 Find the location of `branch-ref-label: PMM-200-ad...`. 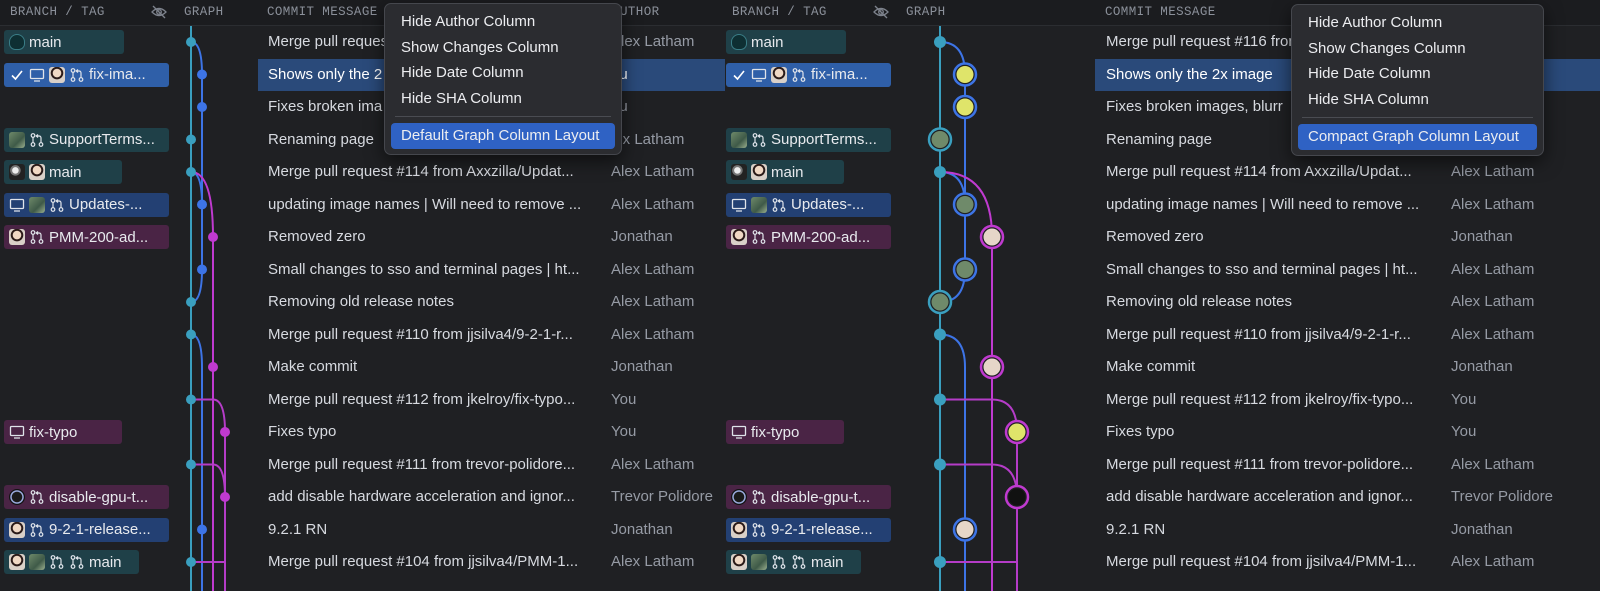

branch-ref-label: PMM-200-ad... is located at coordinates (99, 237).